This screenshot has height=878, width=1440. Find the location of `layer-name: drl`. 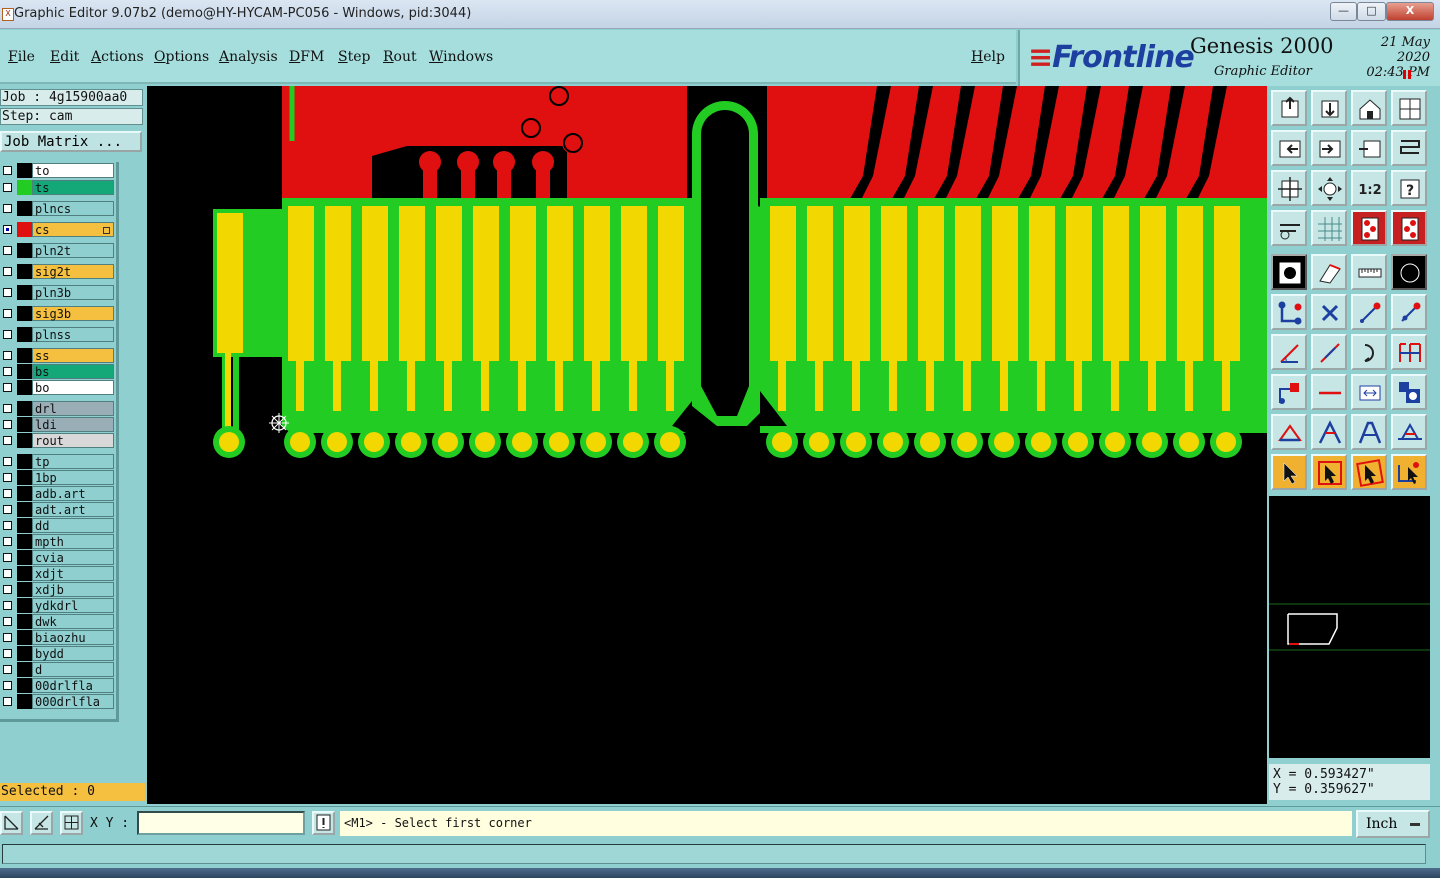

layer-name: drl is located at coordinates (73, 408).